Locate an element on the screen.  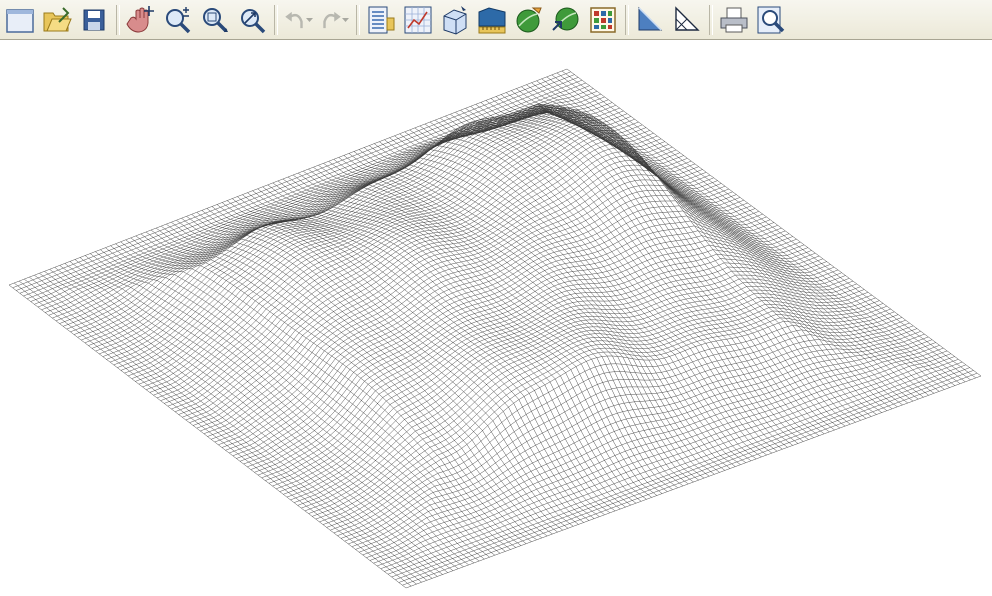
save-button is located at coordinates (94, 20).